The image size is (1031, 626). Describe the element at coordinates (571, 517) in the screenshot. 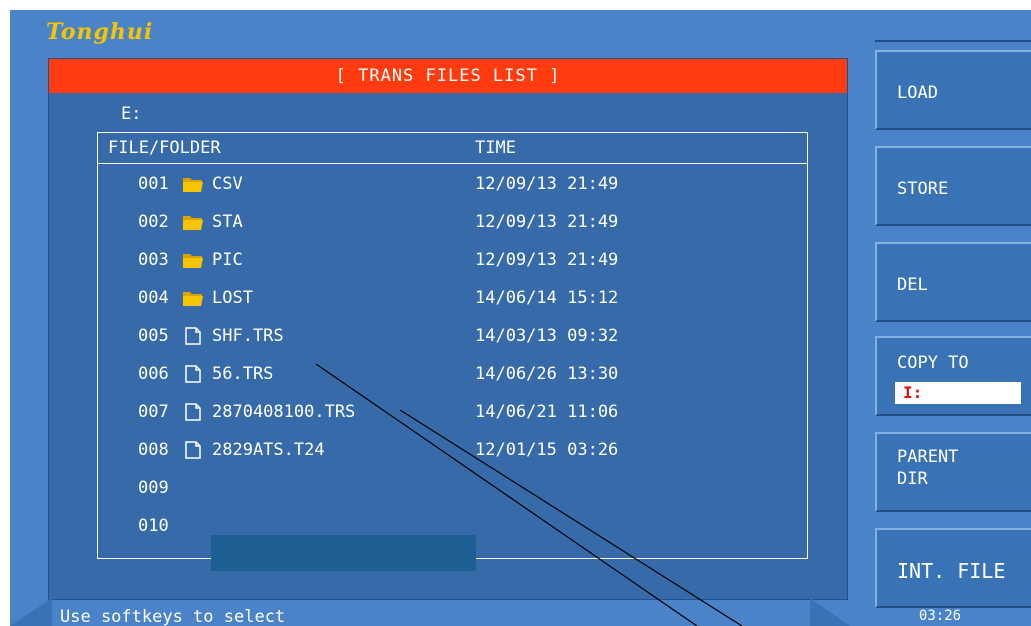

I see `callout-line` at that location.